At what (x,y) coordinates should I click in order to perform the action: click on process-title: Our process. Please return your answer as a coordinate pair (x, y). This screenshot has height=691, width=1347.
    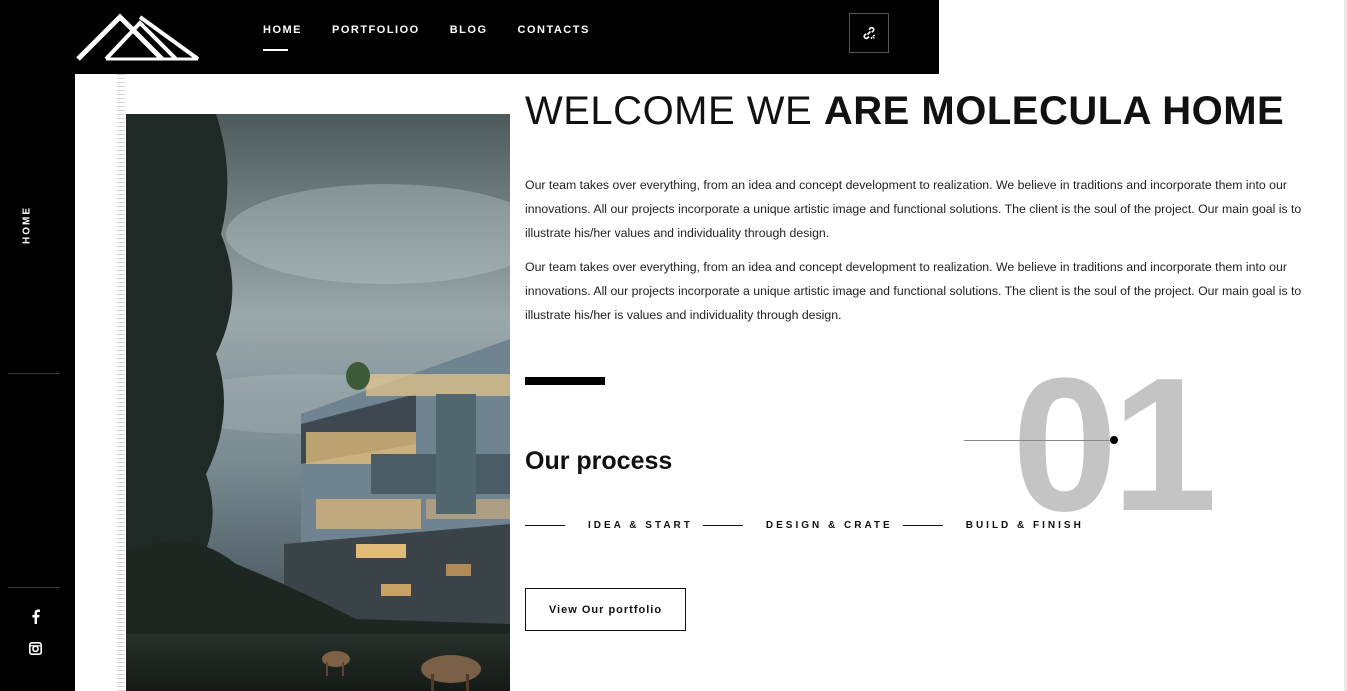
    Looking at the image, I should click on (599, 461).